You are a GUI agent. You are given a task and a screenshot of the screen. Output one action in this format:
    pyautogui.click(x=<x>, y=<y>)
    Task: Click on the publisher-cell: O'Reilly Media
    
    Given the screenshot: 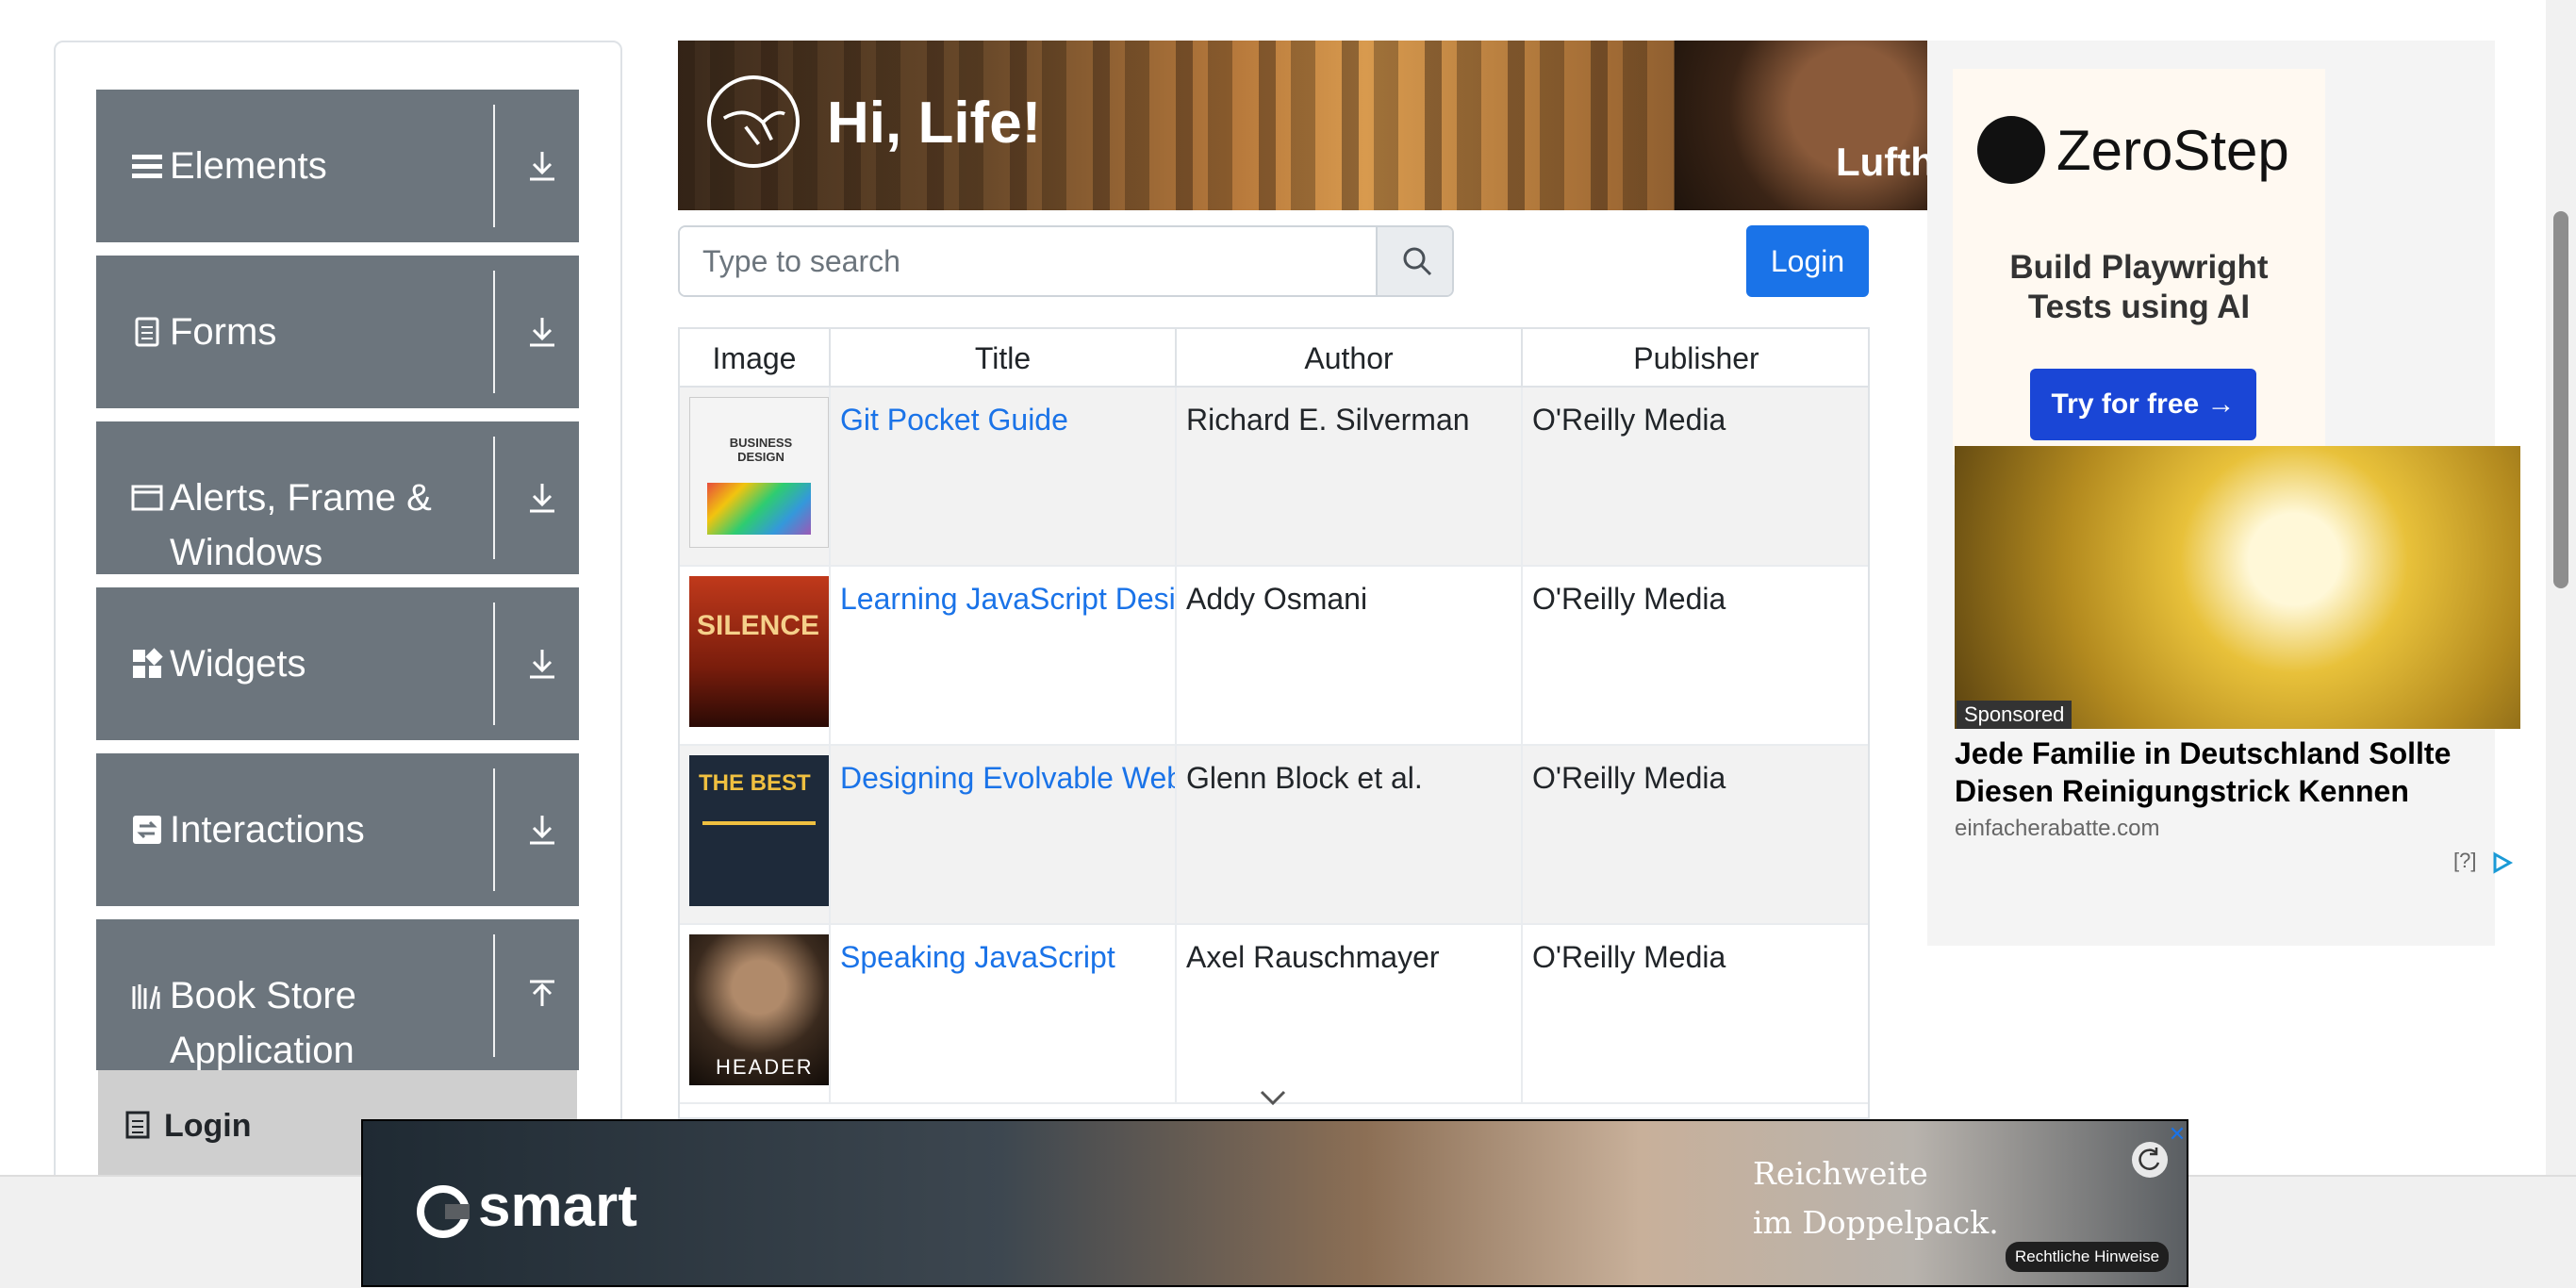 What is the action you would take?
    pyautogui.click(x=1695, y=656)
    